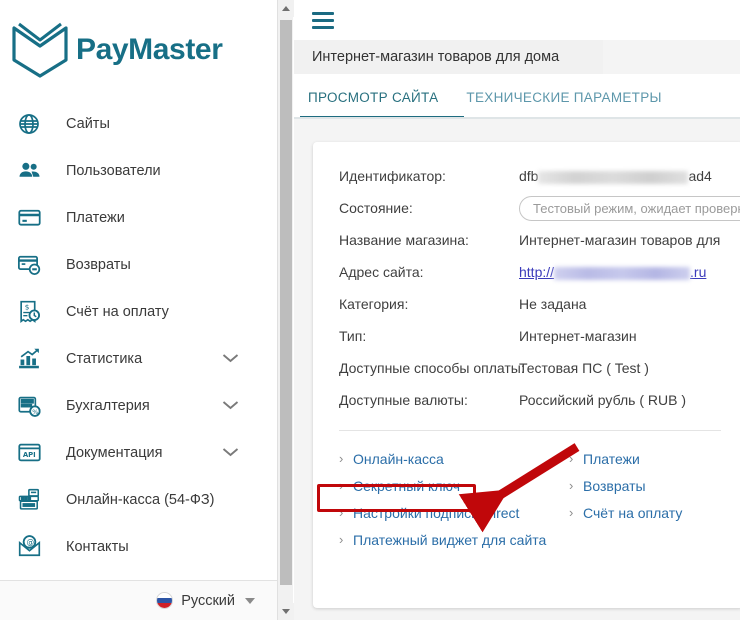 Image resolution: width=740 pixels, height=620 pixels. What do you see at coordinates (29, 218) in the screenshot?
I see `credit-card-icon` at bounding box center [29, 218].